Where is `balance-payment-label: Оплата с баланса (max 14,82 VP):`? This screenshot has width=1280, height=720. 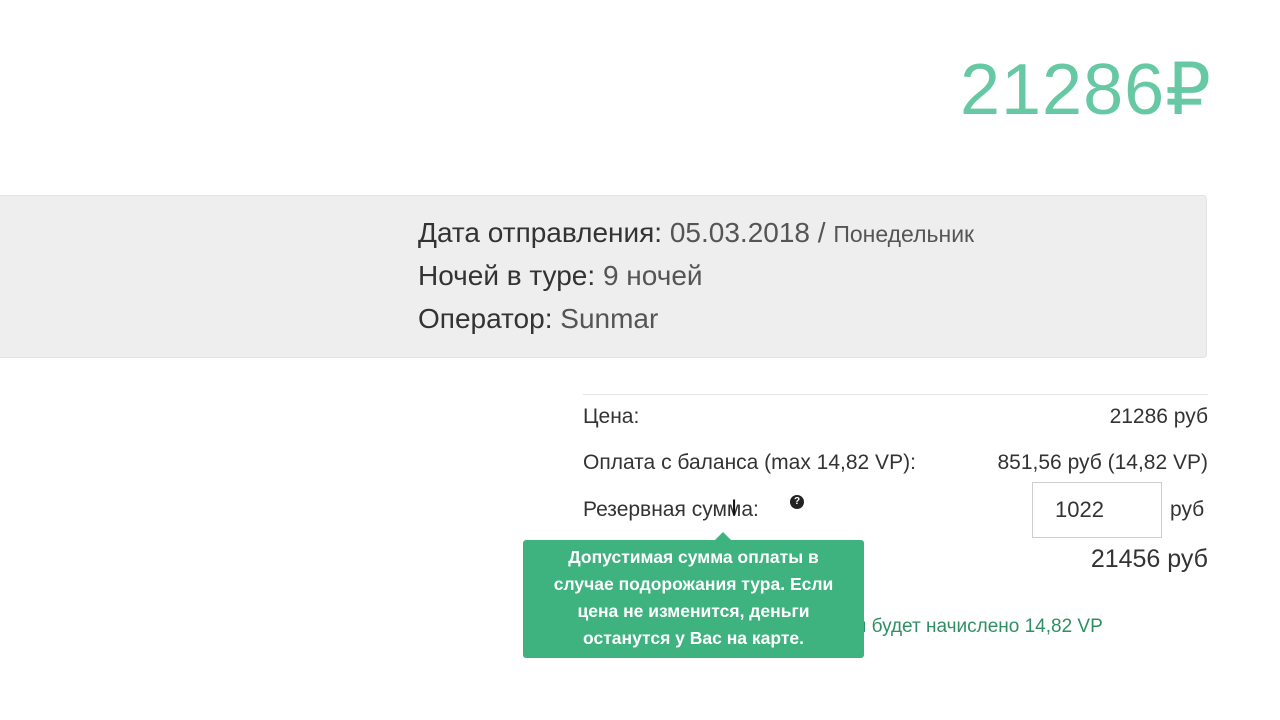 balance-payment-label: Оплата с баланса (max 14,82 VP): is located at coordinates (749, 462).